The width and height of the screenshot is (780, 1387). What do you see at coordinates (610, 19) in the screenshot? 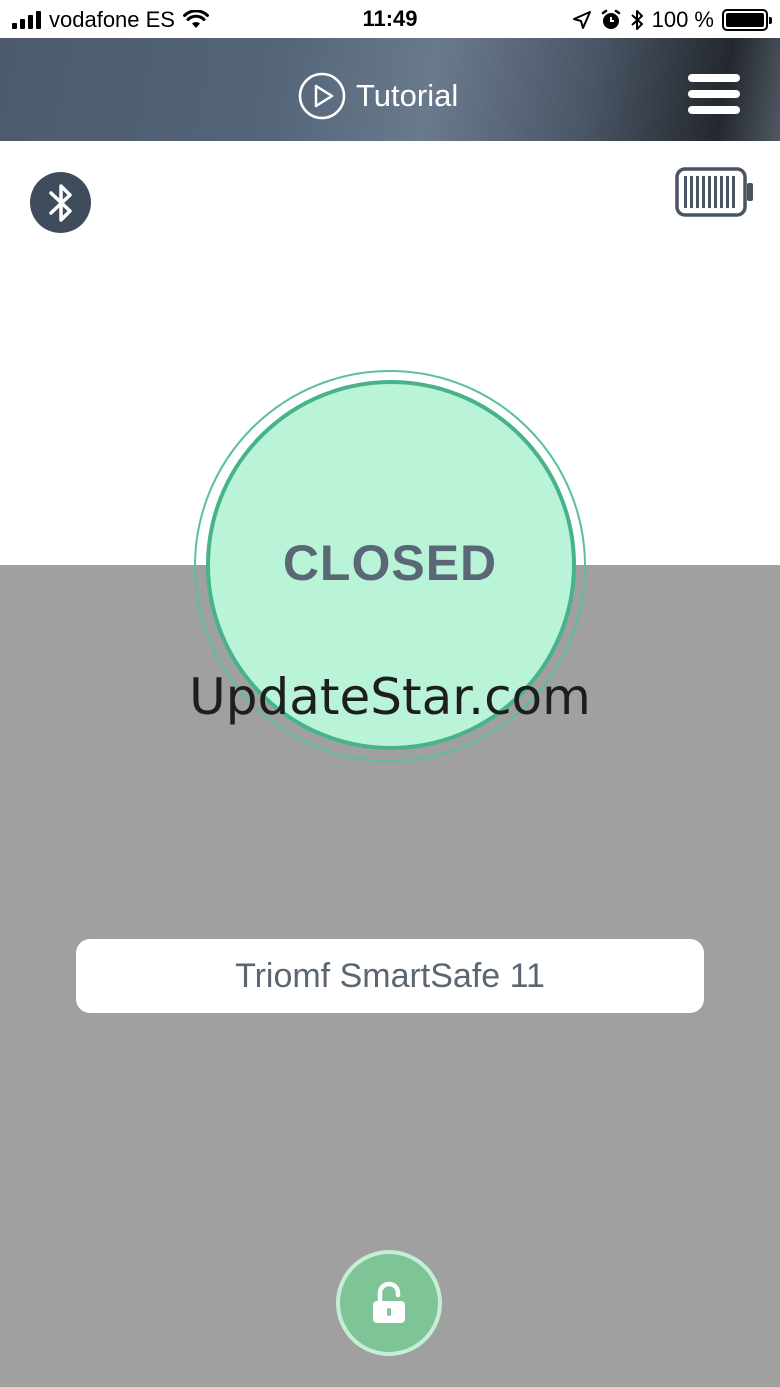
I see `alarm-icon` at bounding box center [610, 19].